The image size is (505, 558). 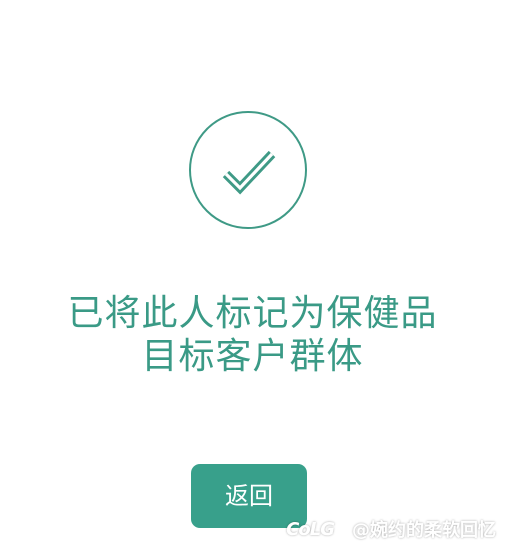 I want to click on success-circle, so click(x=248, y=170).